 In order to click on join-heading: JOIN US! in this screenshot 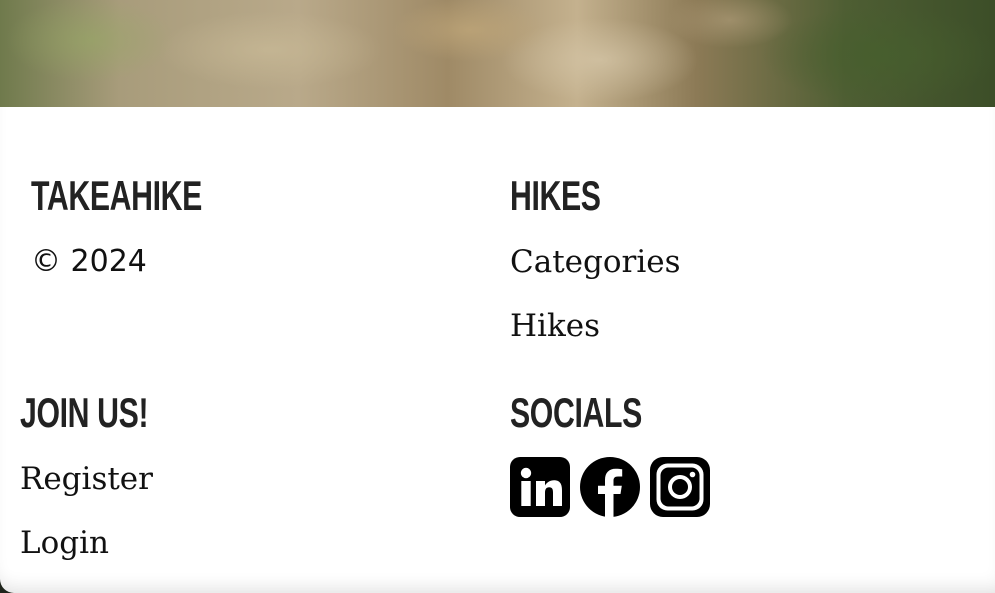, I will do `click(84, 412)`.